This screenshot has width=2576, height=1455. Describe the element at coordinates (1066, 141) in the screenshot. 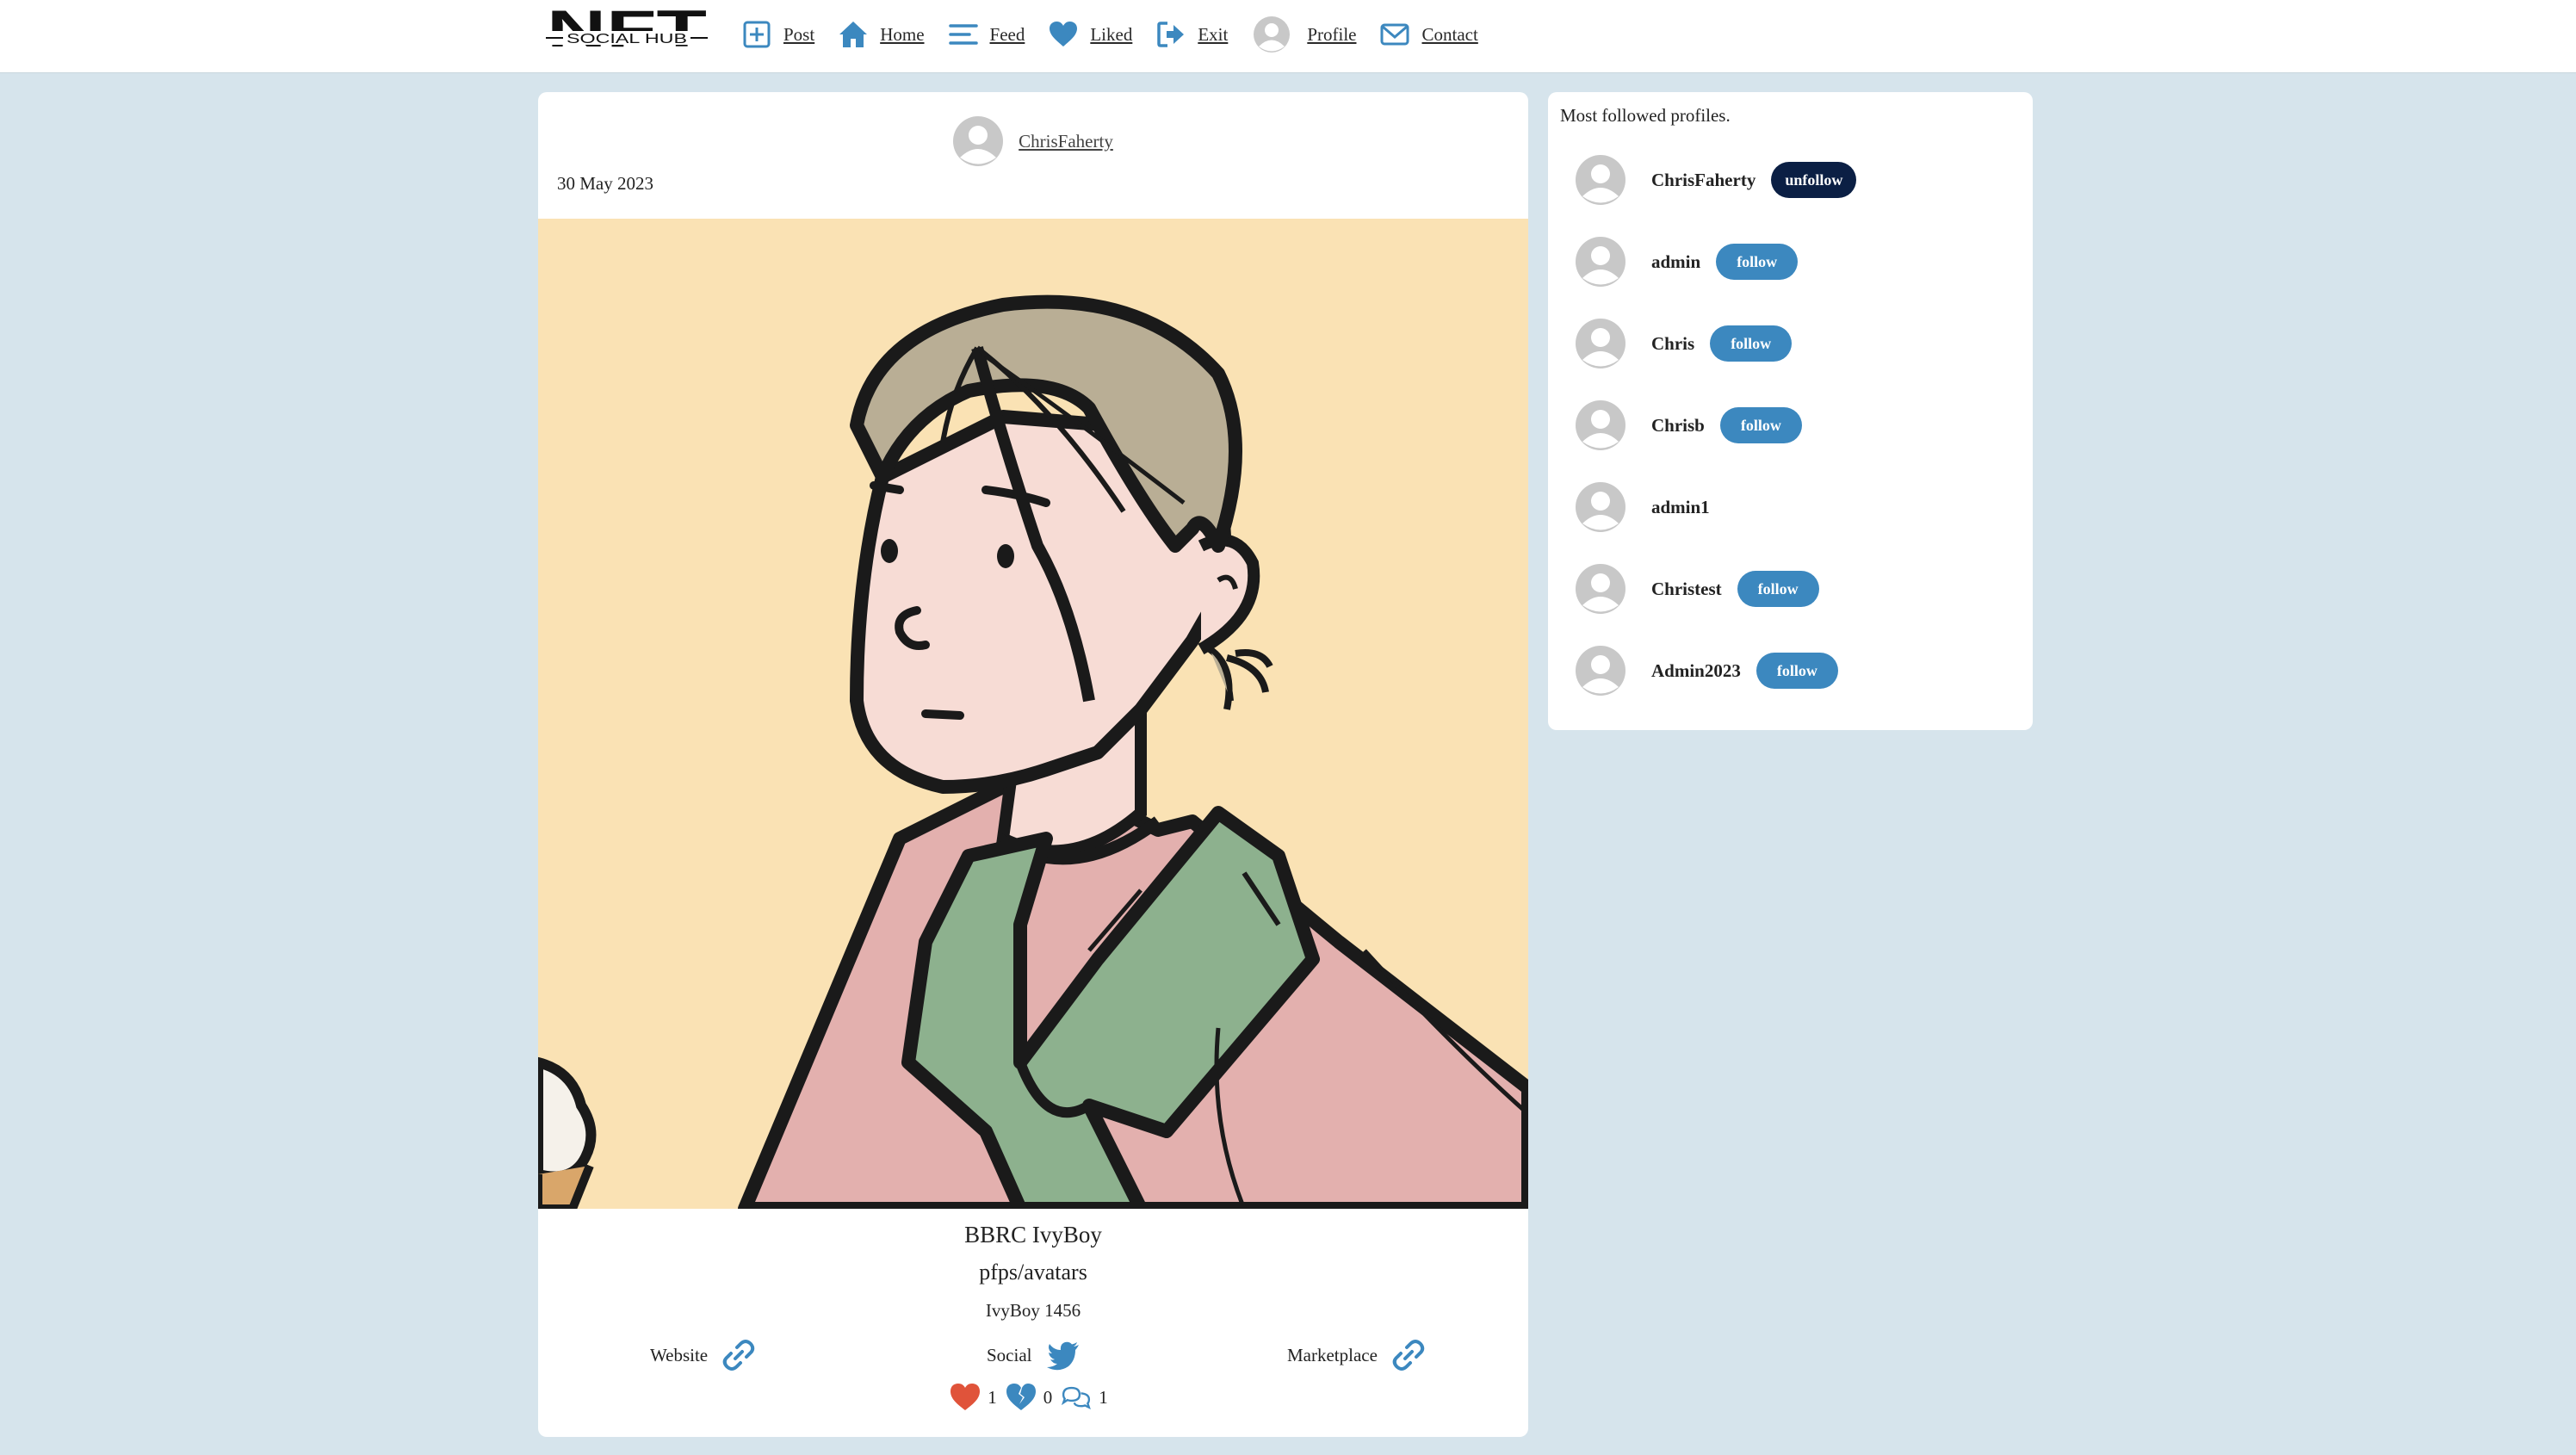

I see `post-author-name: ChrisFaherty` at that location.